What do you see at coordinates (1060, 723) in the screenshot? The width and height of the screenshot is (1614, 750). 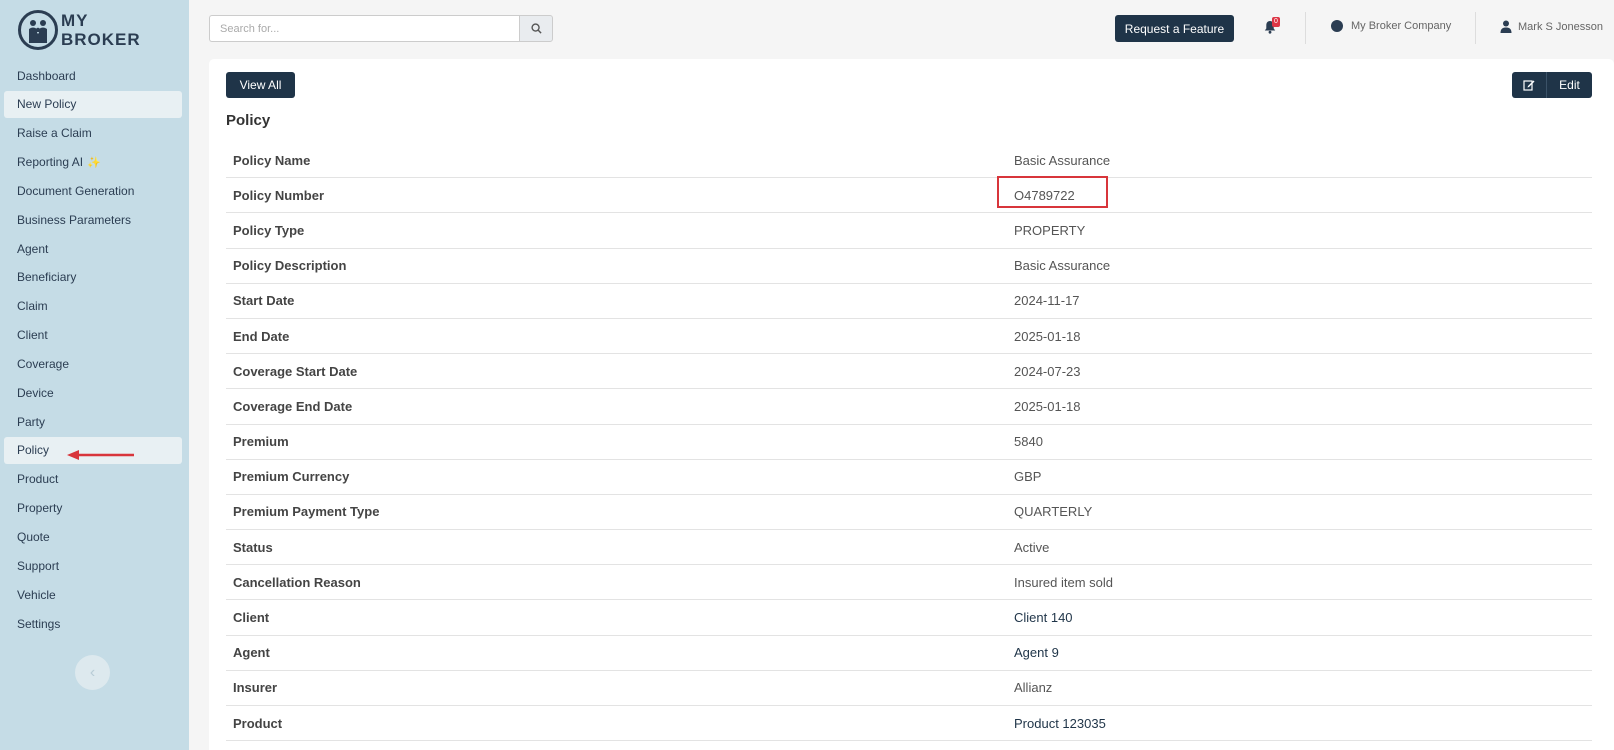 I see `product-link: Product 123035` at bounding box center [1060, 723].